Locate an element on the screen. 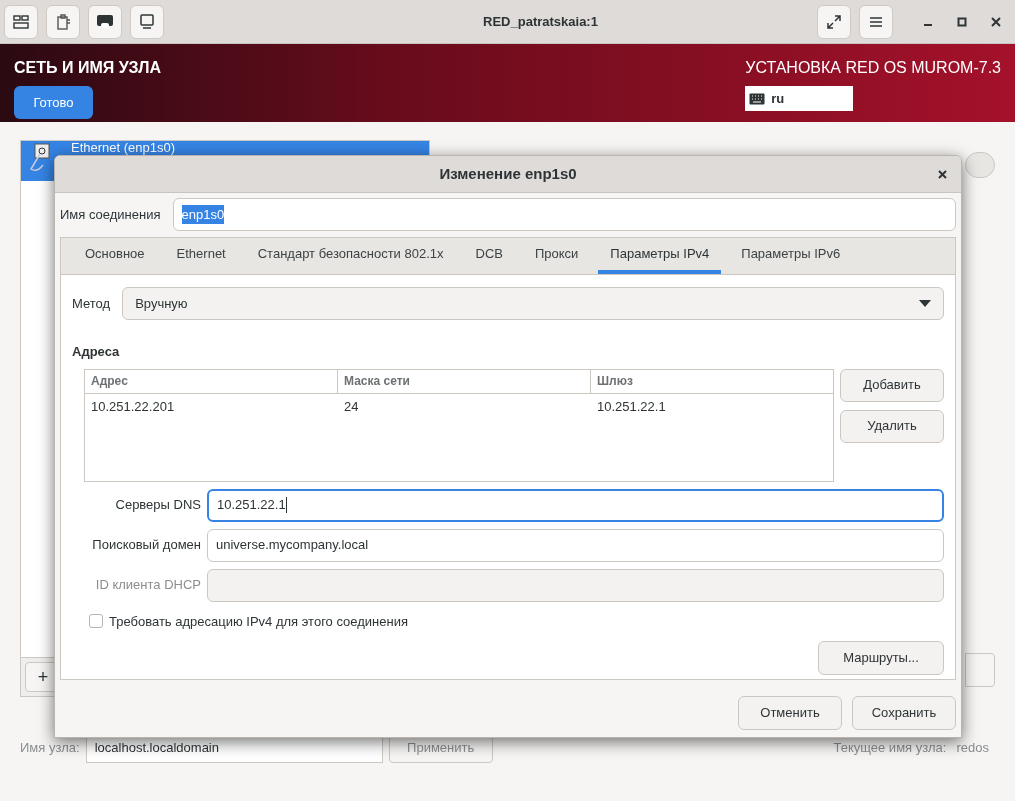 This screenshot has width=1015, height=801. toggle-switch is located at coordinates (980, 165).